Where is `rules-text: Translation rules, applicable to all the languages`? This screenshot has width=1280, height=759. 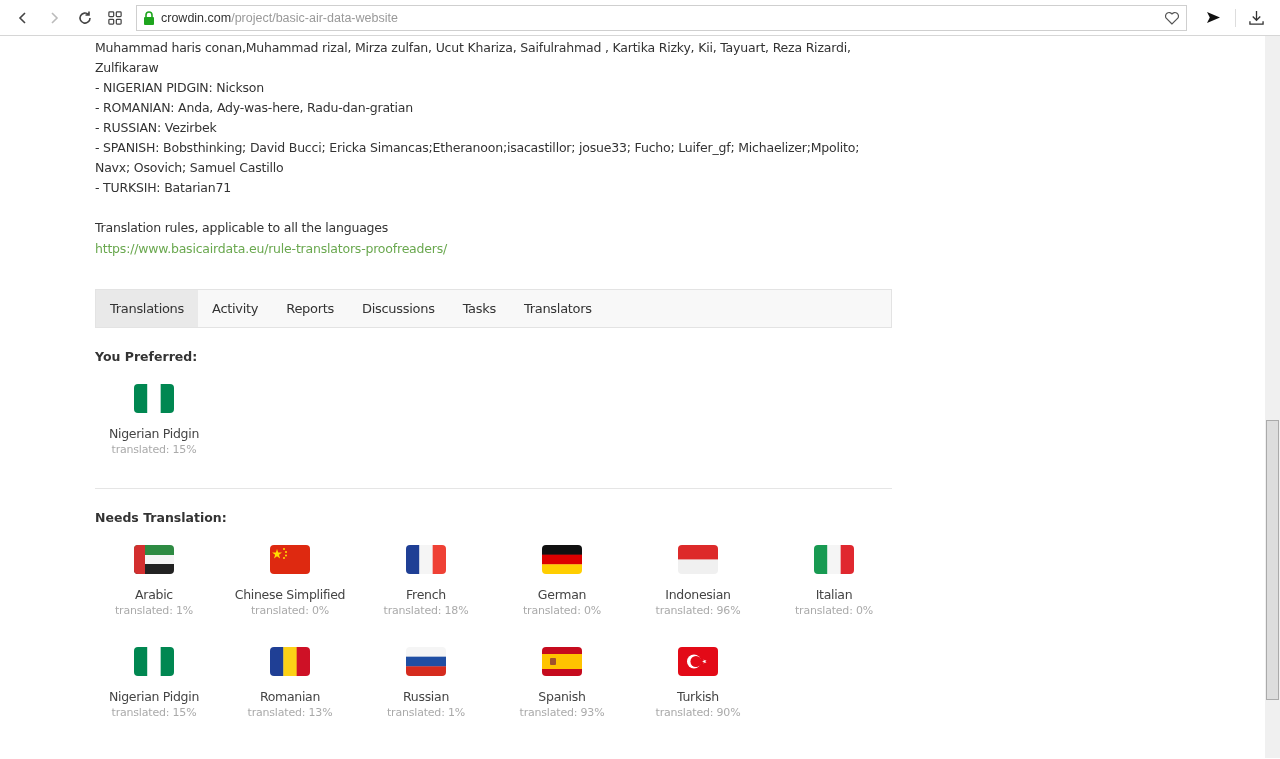 rules-text: Translation rules, applicable to all the languages is located at coordinates (242, 228).